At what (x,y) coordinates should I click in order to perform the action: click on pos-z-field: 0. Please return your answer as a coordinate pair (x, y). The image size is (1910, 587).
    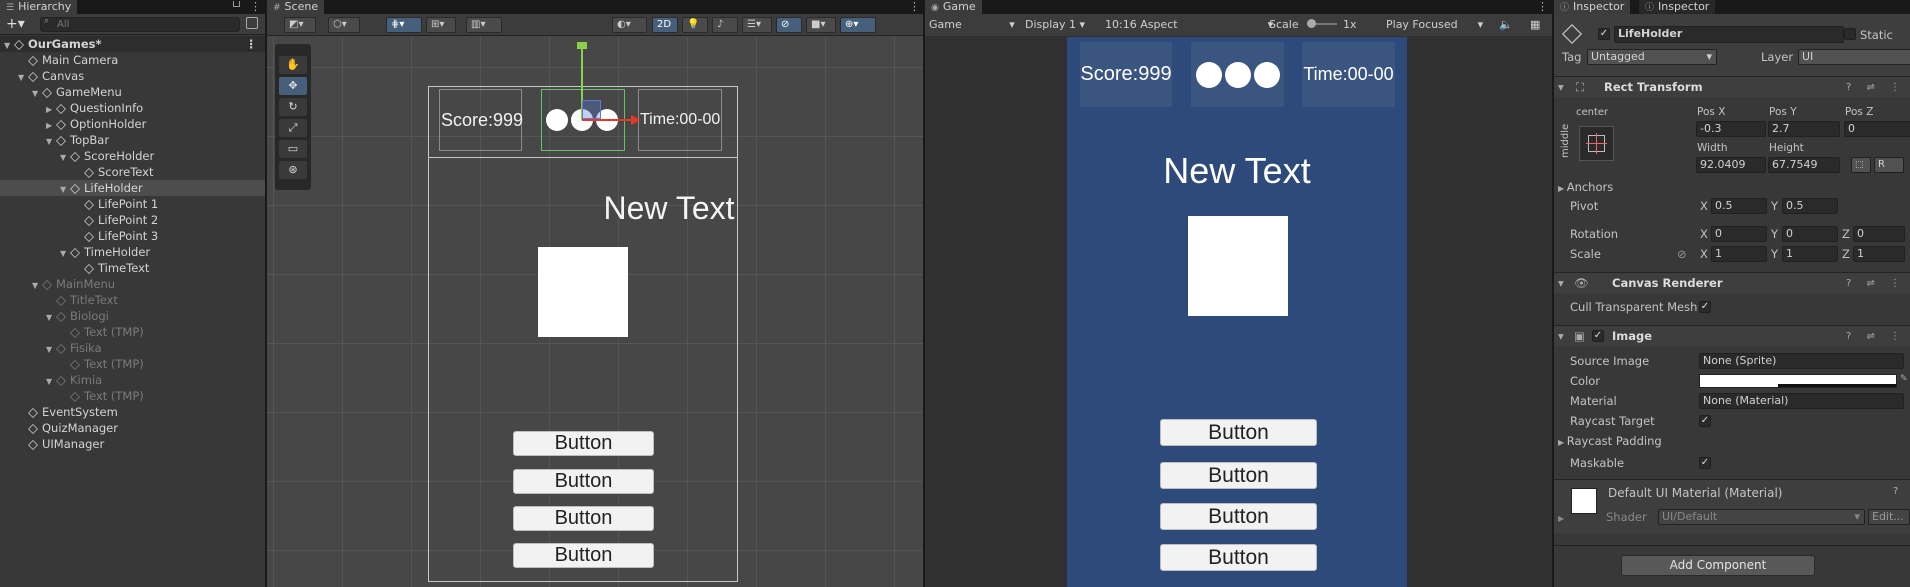
    Looking at the image, I should click on (1877, 129).